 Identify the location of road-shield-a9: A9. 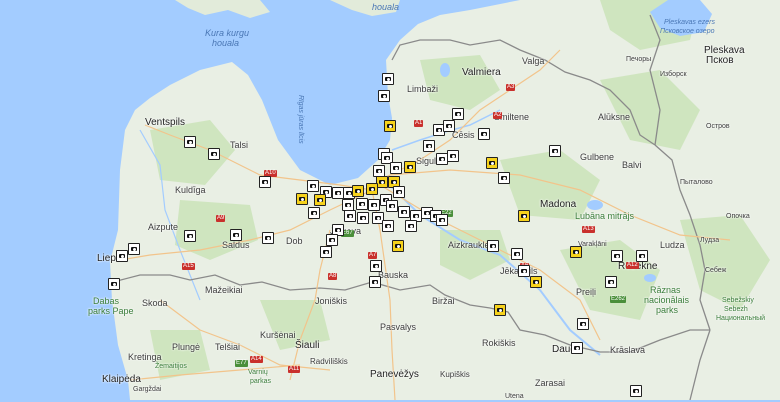
(221, 218).